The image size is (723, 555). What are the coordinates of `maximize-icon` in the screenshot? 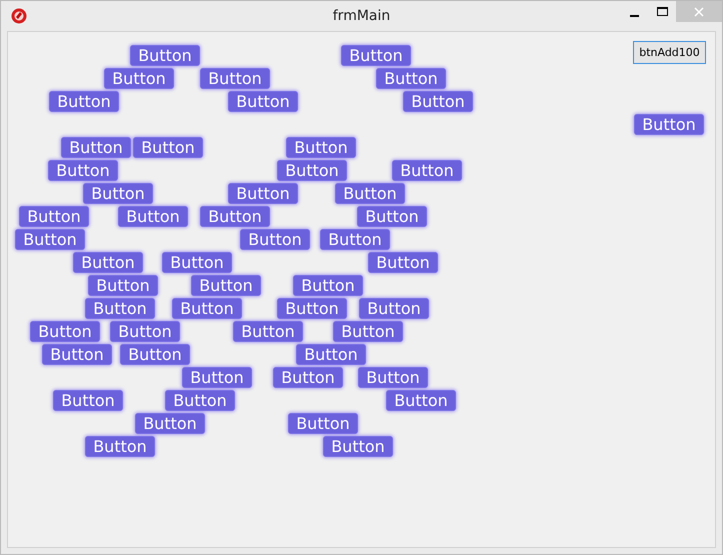 It's located at (662, 11).